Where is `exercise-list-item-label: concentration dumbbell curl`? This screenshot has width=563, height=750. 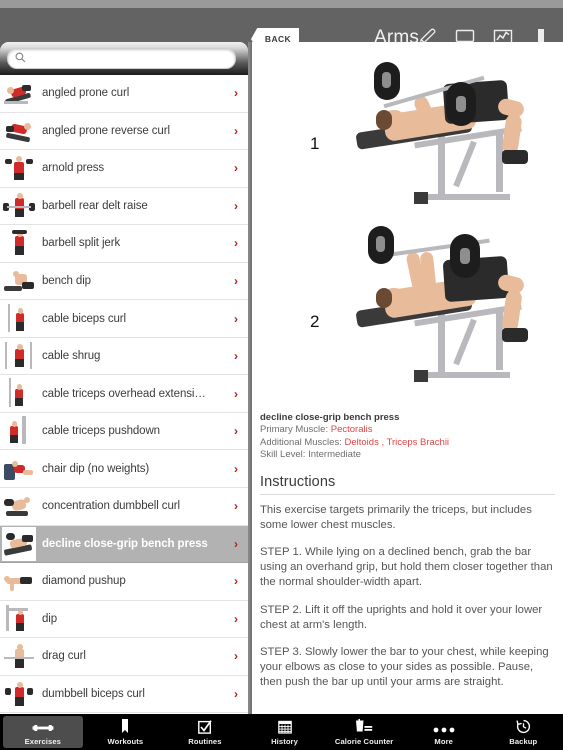
exercise-list-item-label: concentration dumbbell curl is located at coordinates (111, 506).